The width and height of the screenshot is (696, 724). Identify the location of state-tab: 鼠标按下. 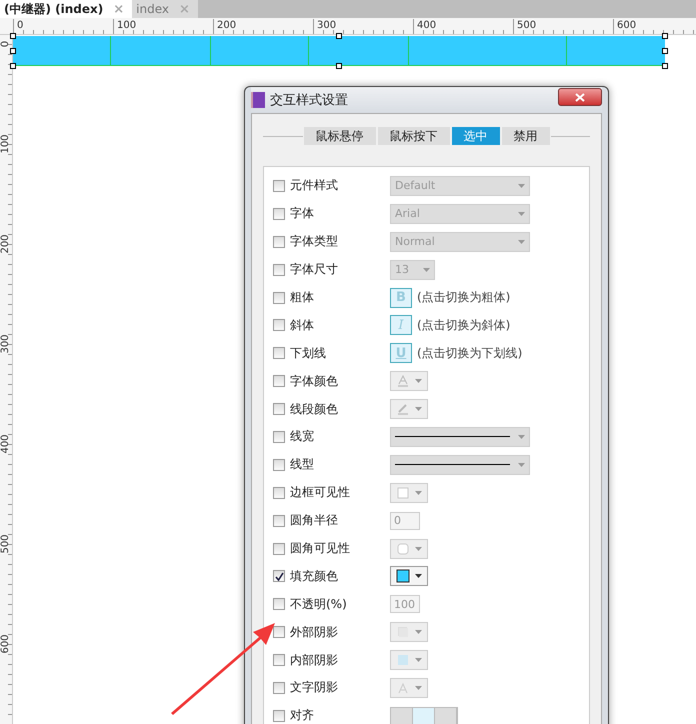
(414, 136).